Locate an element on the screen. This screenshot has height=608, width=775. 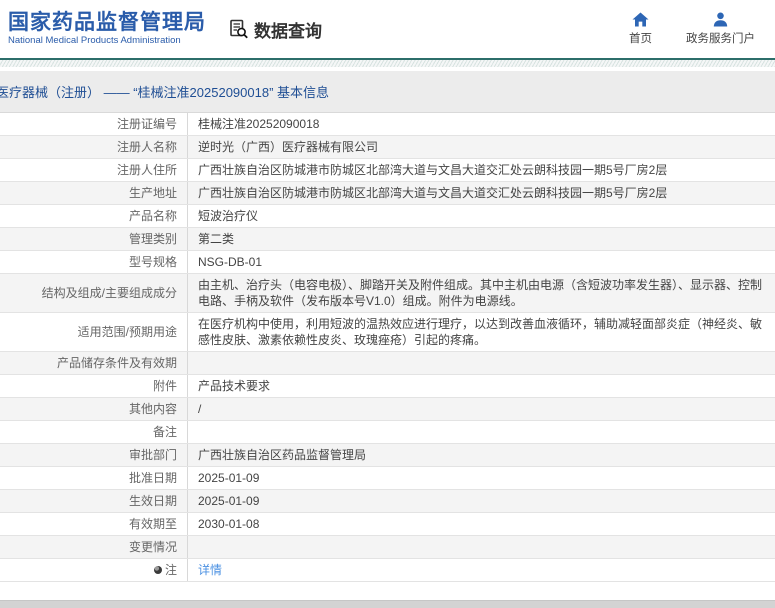
nav-item-home: 首页 is located at coordinates (640, 29).